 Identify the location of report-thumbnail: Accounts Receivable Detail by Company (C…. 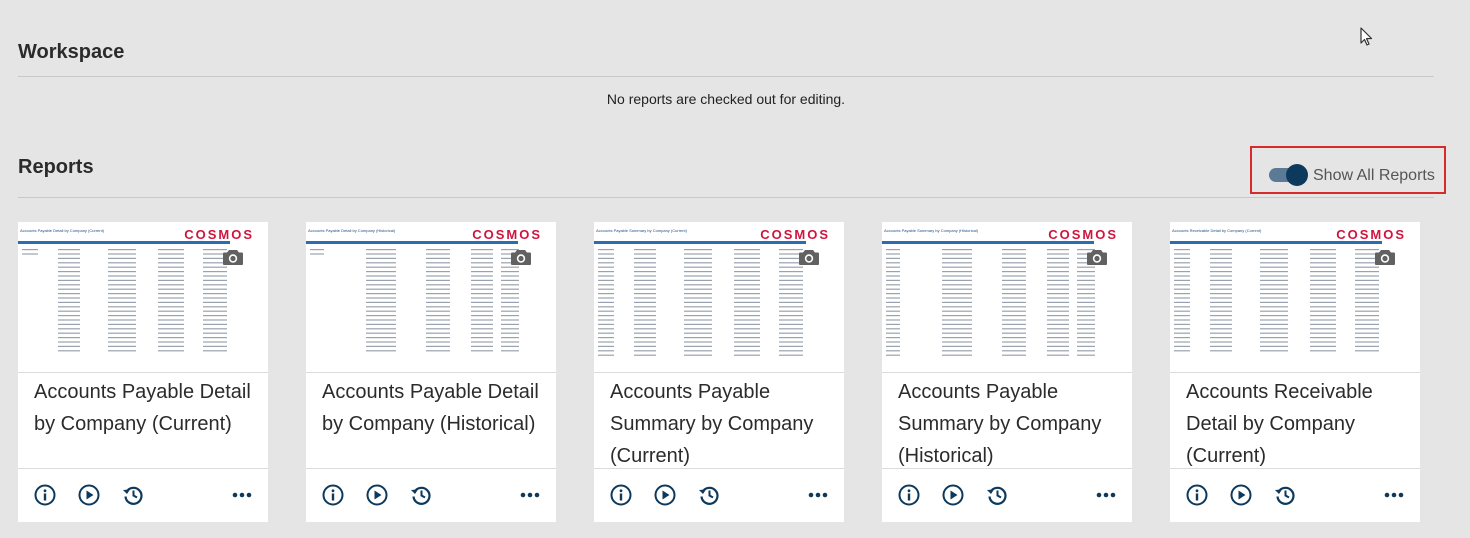
(1295, 297).